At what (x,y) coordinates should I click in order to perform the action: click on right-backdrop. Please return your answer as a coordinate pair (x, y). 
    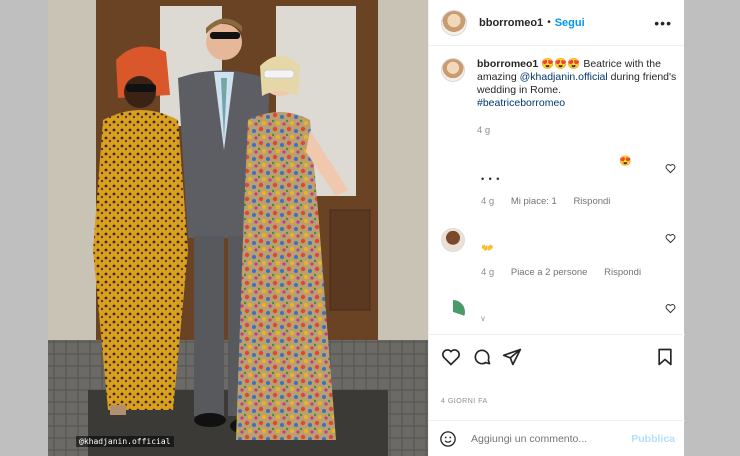
    Looking at the image, I should click on (712, 228).